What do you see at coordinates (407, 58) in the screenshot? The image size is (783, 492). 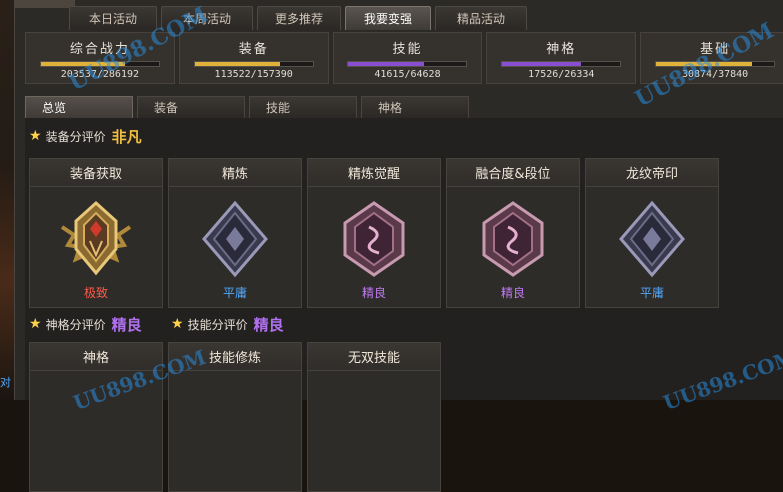 I see `stat-skill: 技能 41615/64628` at bounding box center [407, 58].